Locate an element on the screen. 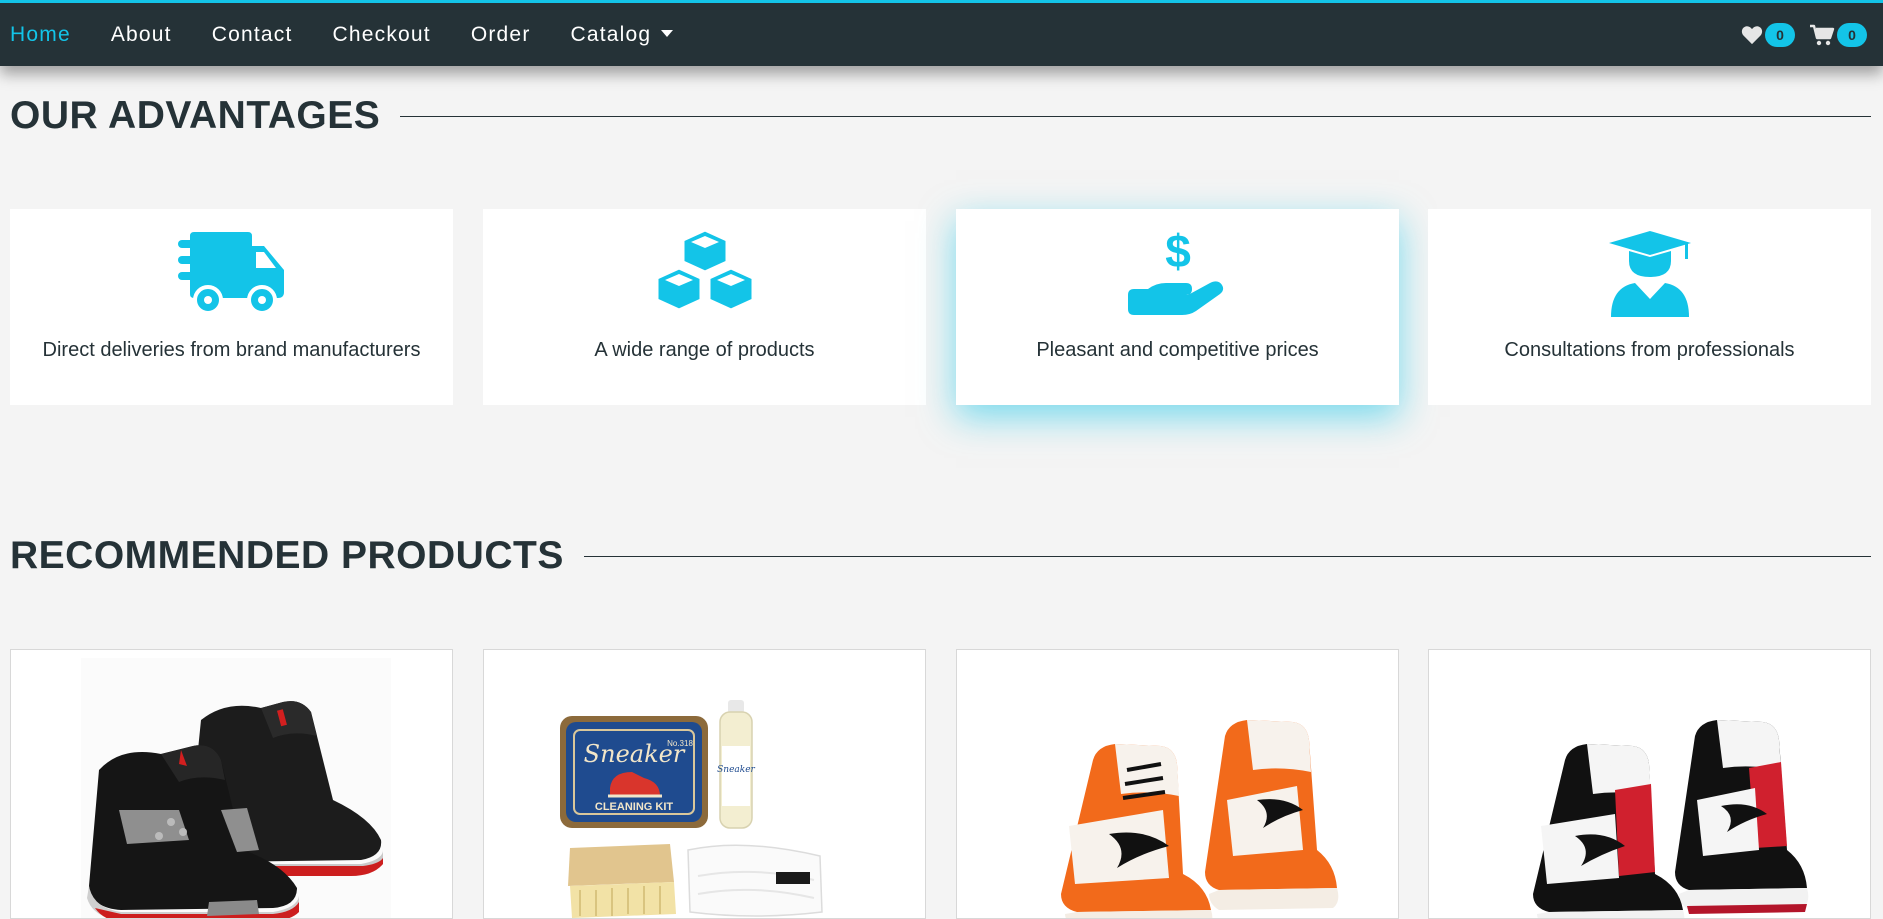 This screenshot has height=919, width=1883. kit-code-text: No.318 is located at coordinates (680, 743).